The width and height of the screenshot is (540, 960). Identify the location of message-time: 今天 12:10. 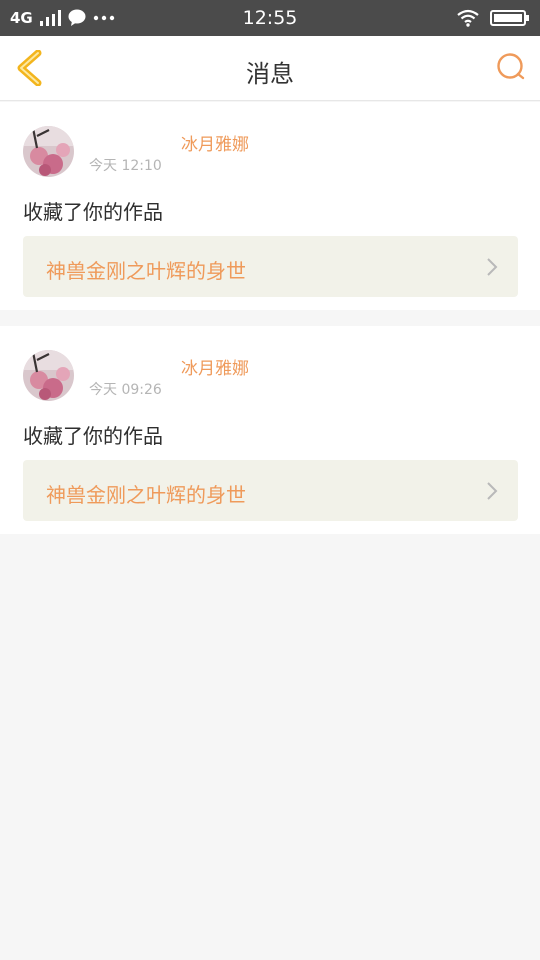
(125, 166).